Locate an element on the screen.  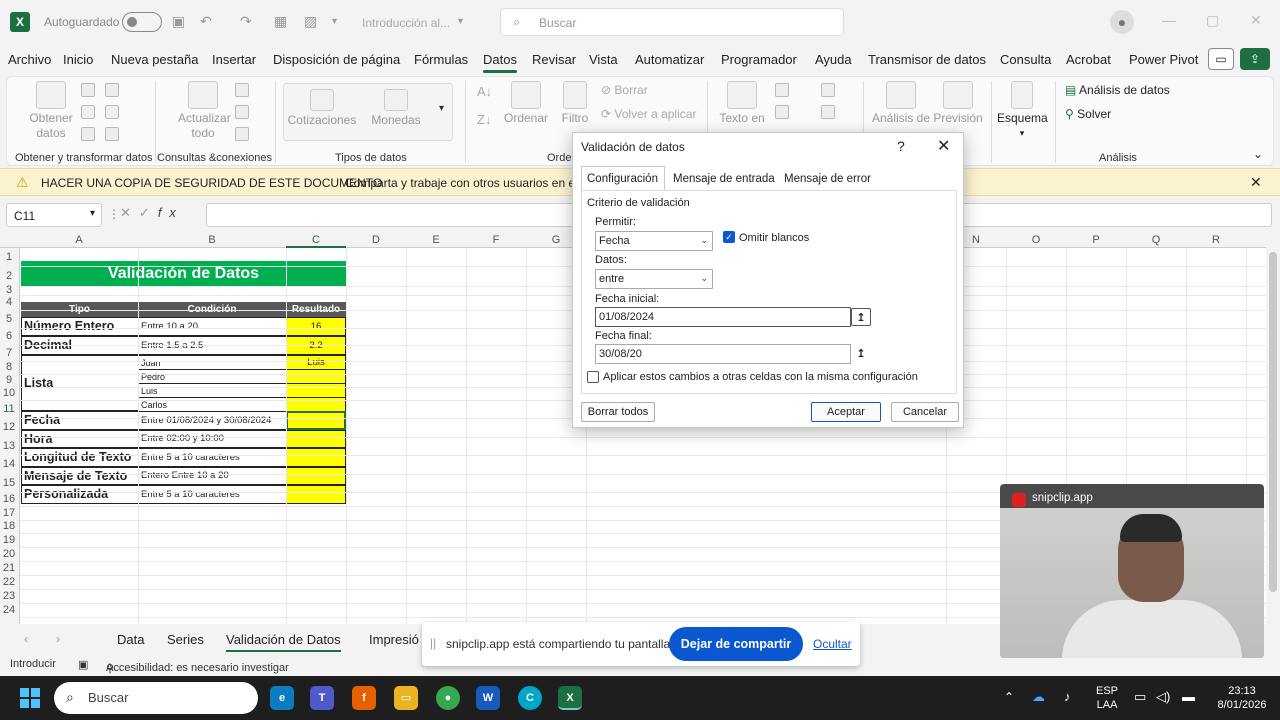
row-header: 5 is located at coordinates (9, 319).